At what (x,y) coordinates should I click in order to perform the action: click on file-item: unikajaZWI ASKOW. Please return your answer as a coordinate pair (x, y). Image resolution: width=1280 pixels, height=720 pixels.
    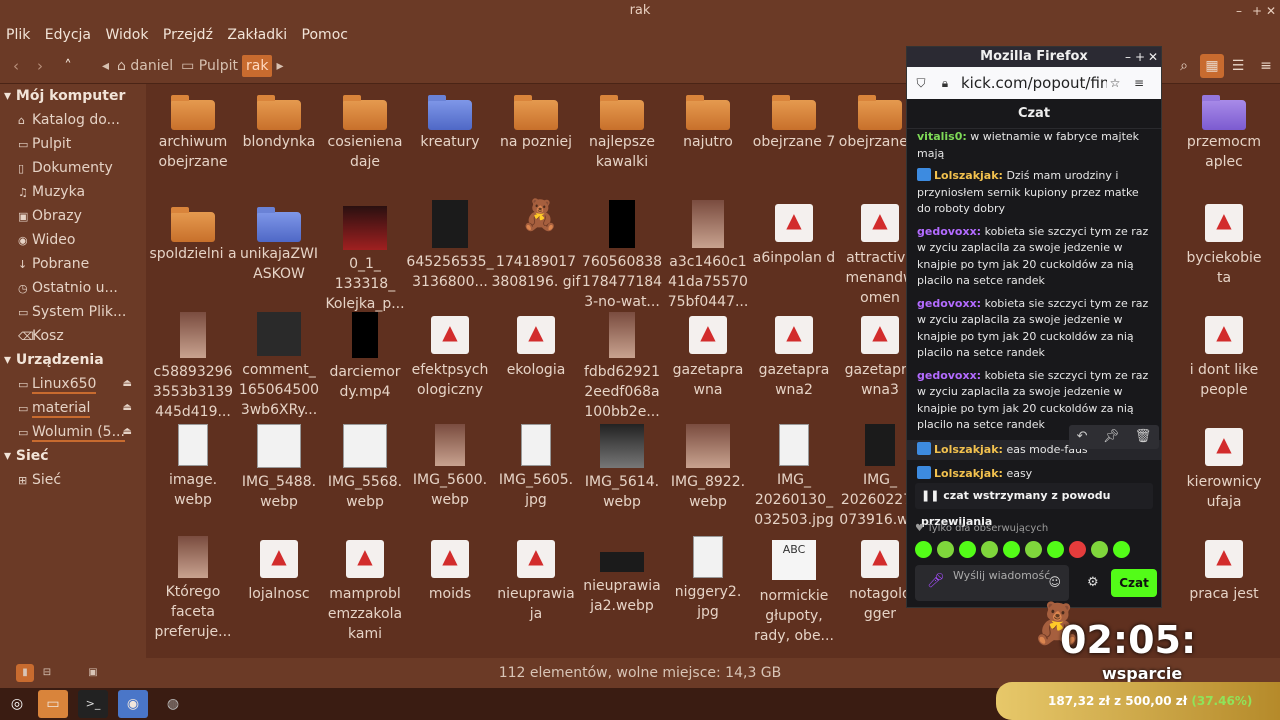
    Looking at the image, I should click on (279, 245).